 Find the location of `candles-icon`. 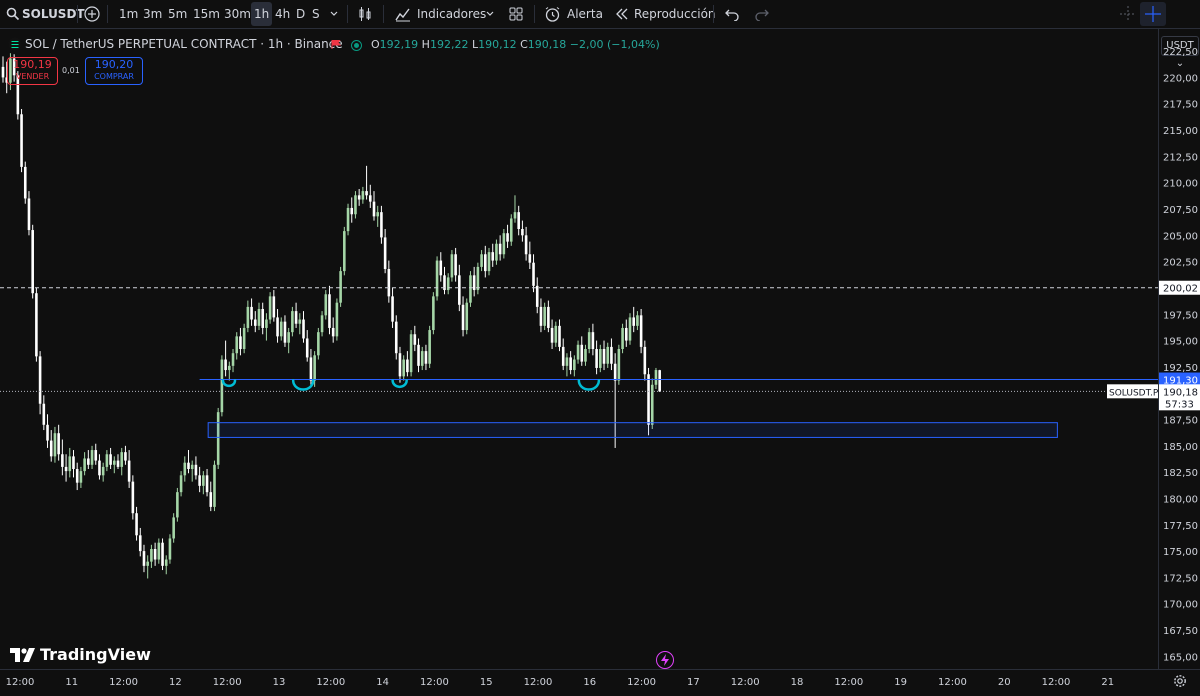

candles-icon is located at coordinates (365, 14).